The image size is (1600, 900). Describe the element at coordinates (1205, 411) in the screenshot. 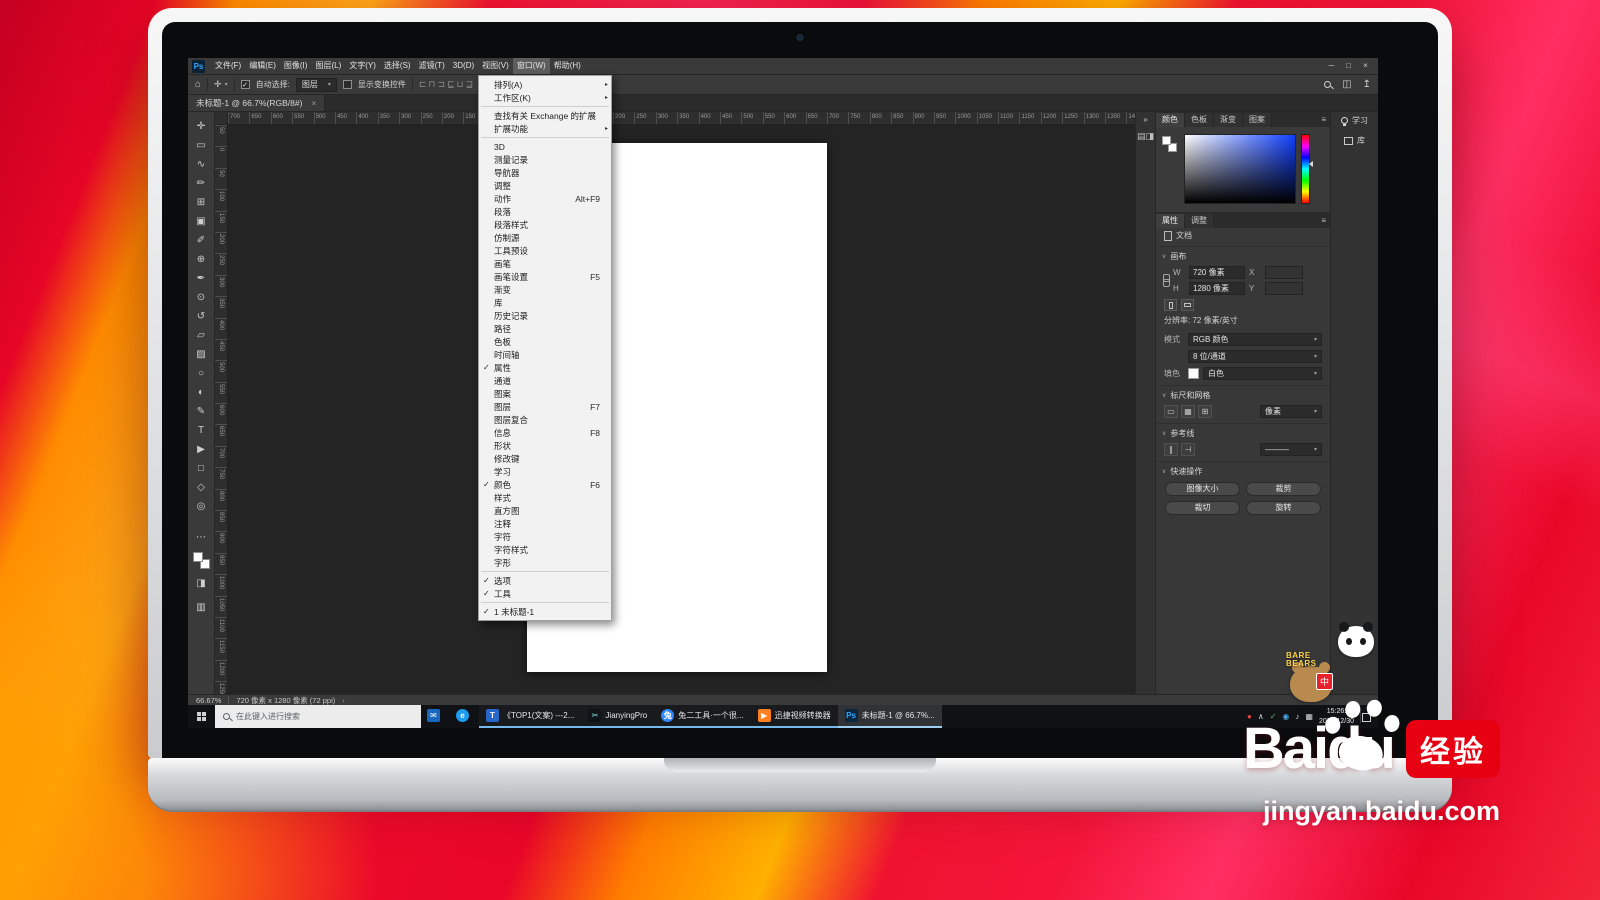

I see `toggle-snap-icon: ⊞` at that location.